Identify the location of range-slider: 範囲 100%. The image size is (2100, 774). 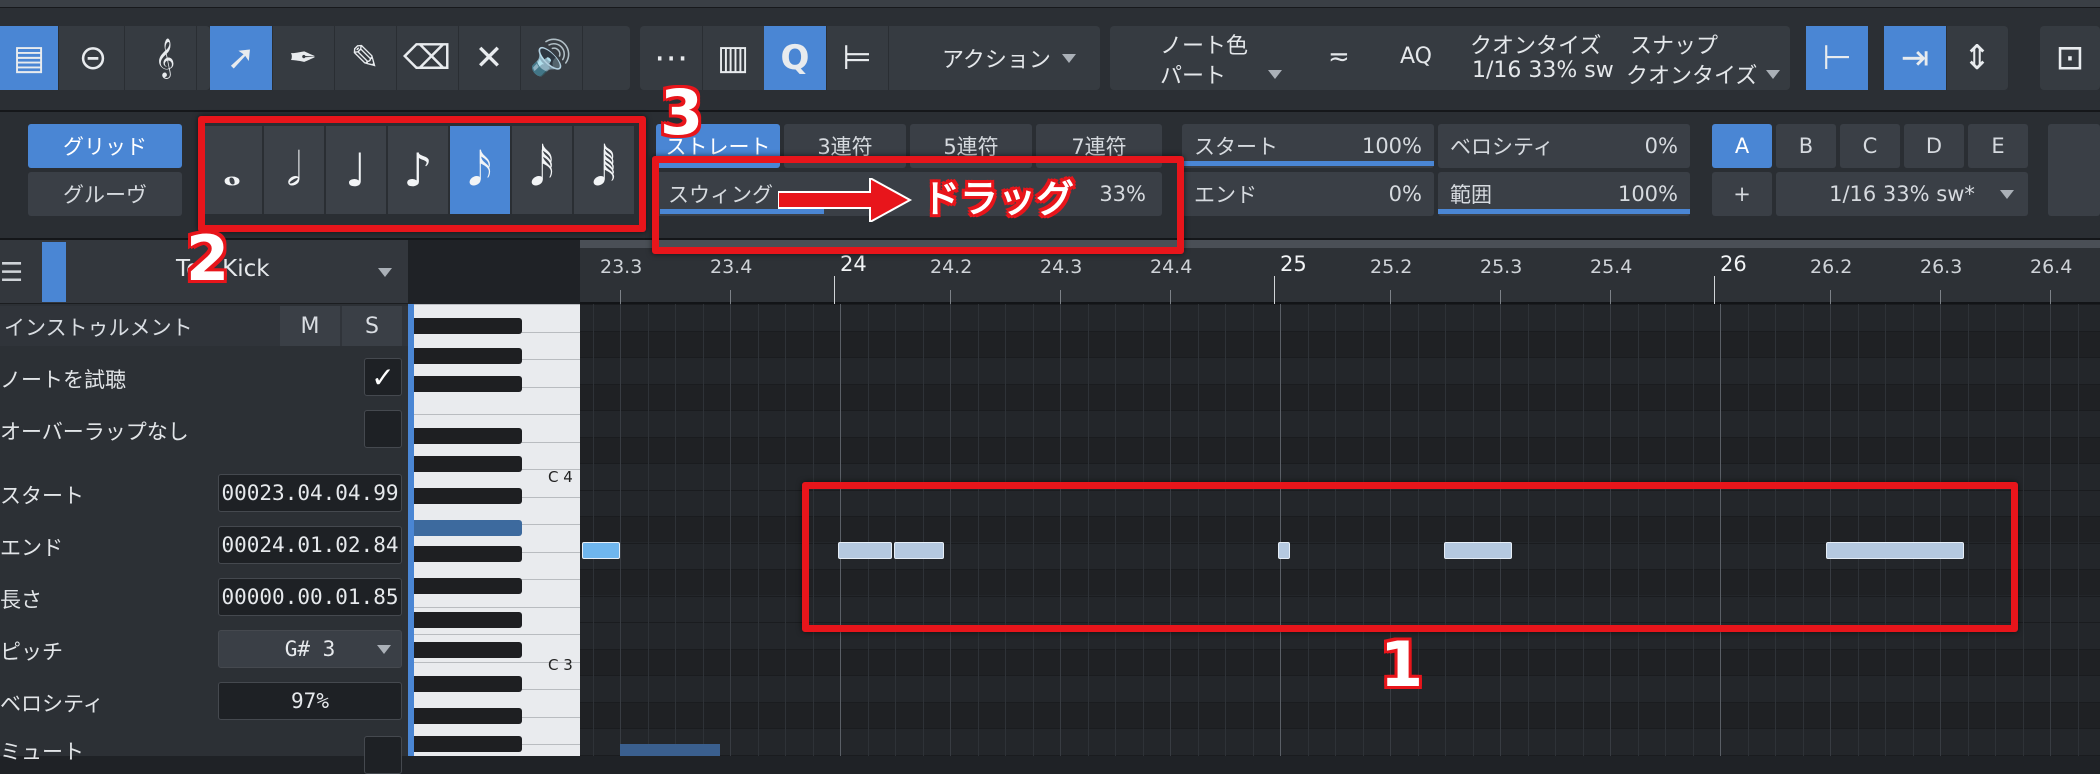
(1564, 194).